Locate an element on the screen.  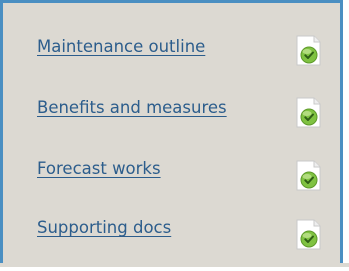
maintenance-outline-link: Maintenance outline is located at coordinates (121, 46).